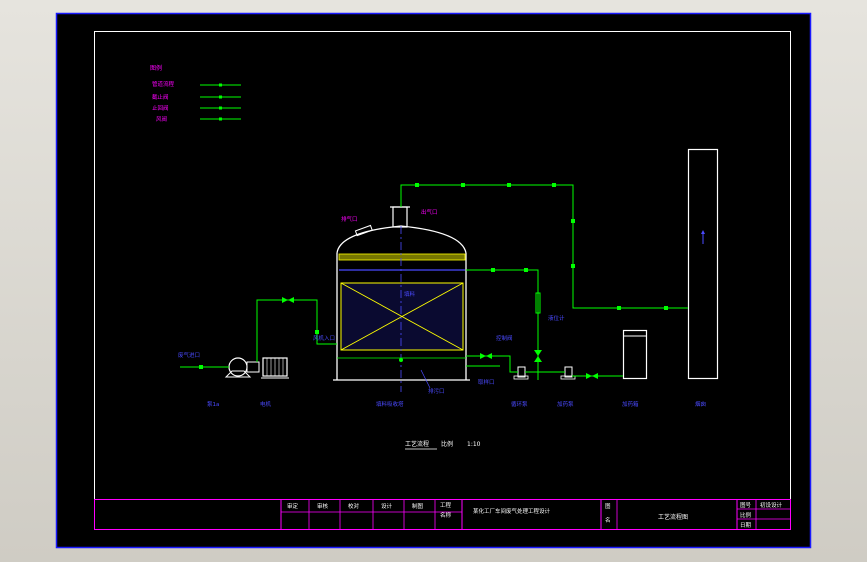  I want to click on tank-name: 加药箱, so click(630, 404).